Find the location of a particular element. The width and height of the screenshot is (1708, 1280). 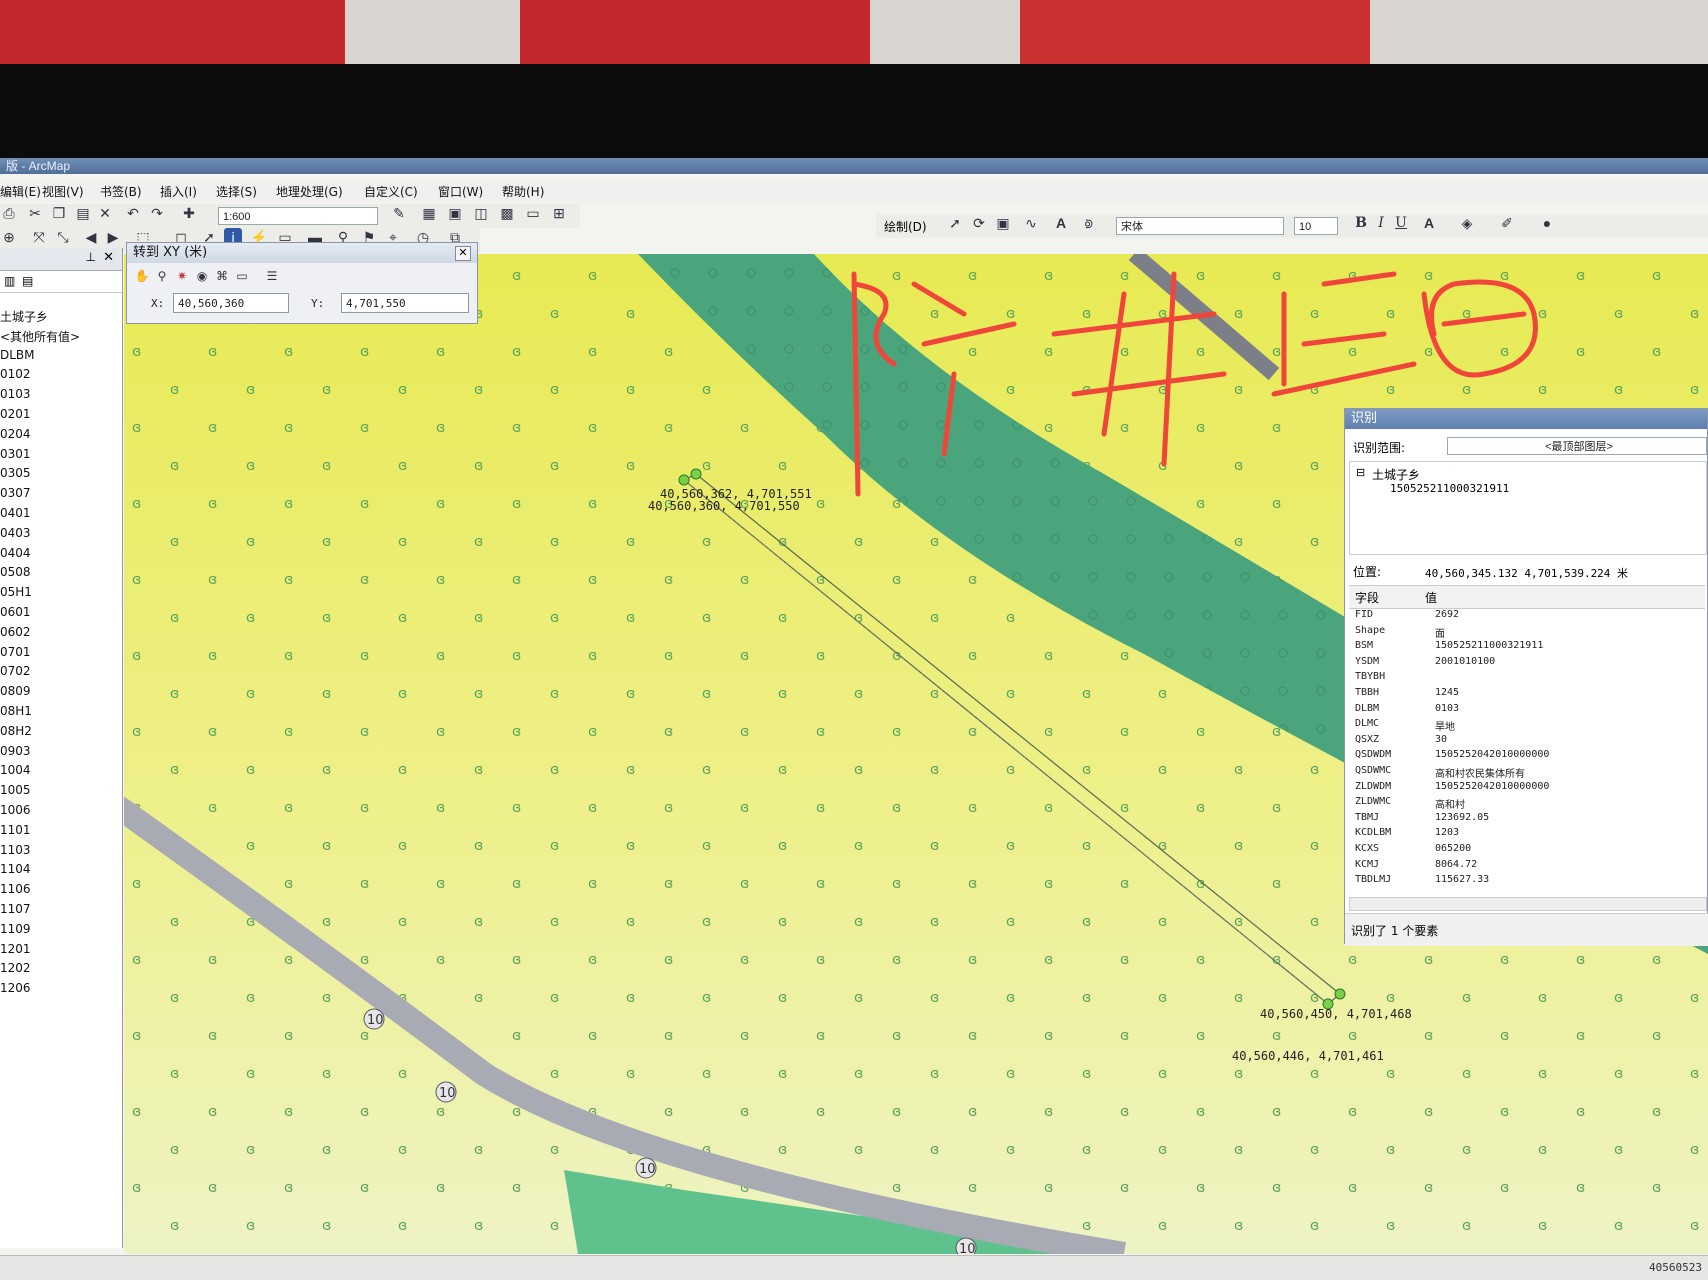

editor-icon: ✎ is located at coordinates (399, 213).